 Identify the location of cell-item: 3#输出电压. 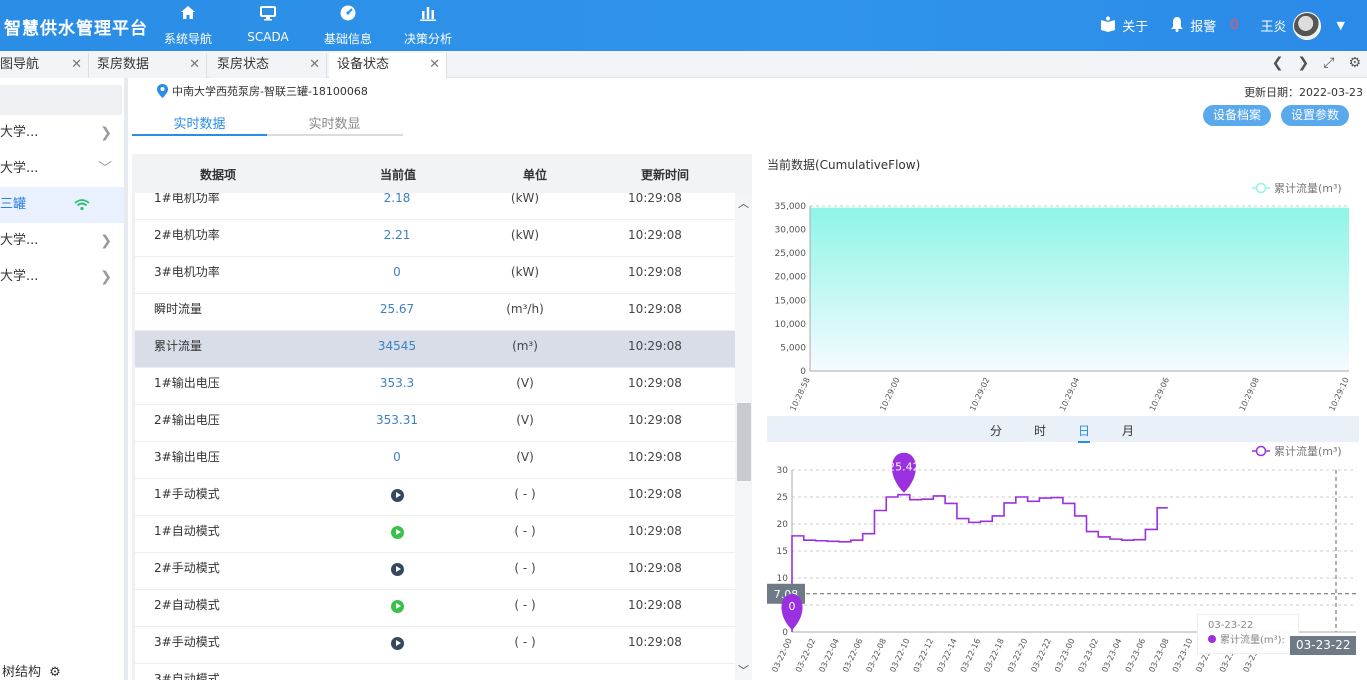
(187, 457).